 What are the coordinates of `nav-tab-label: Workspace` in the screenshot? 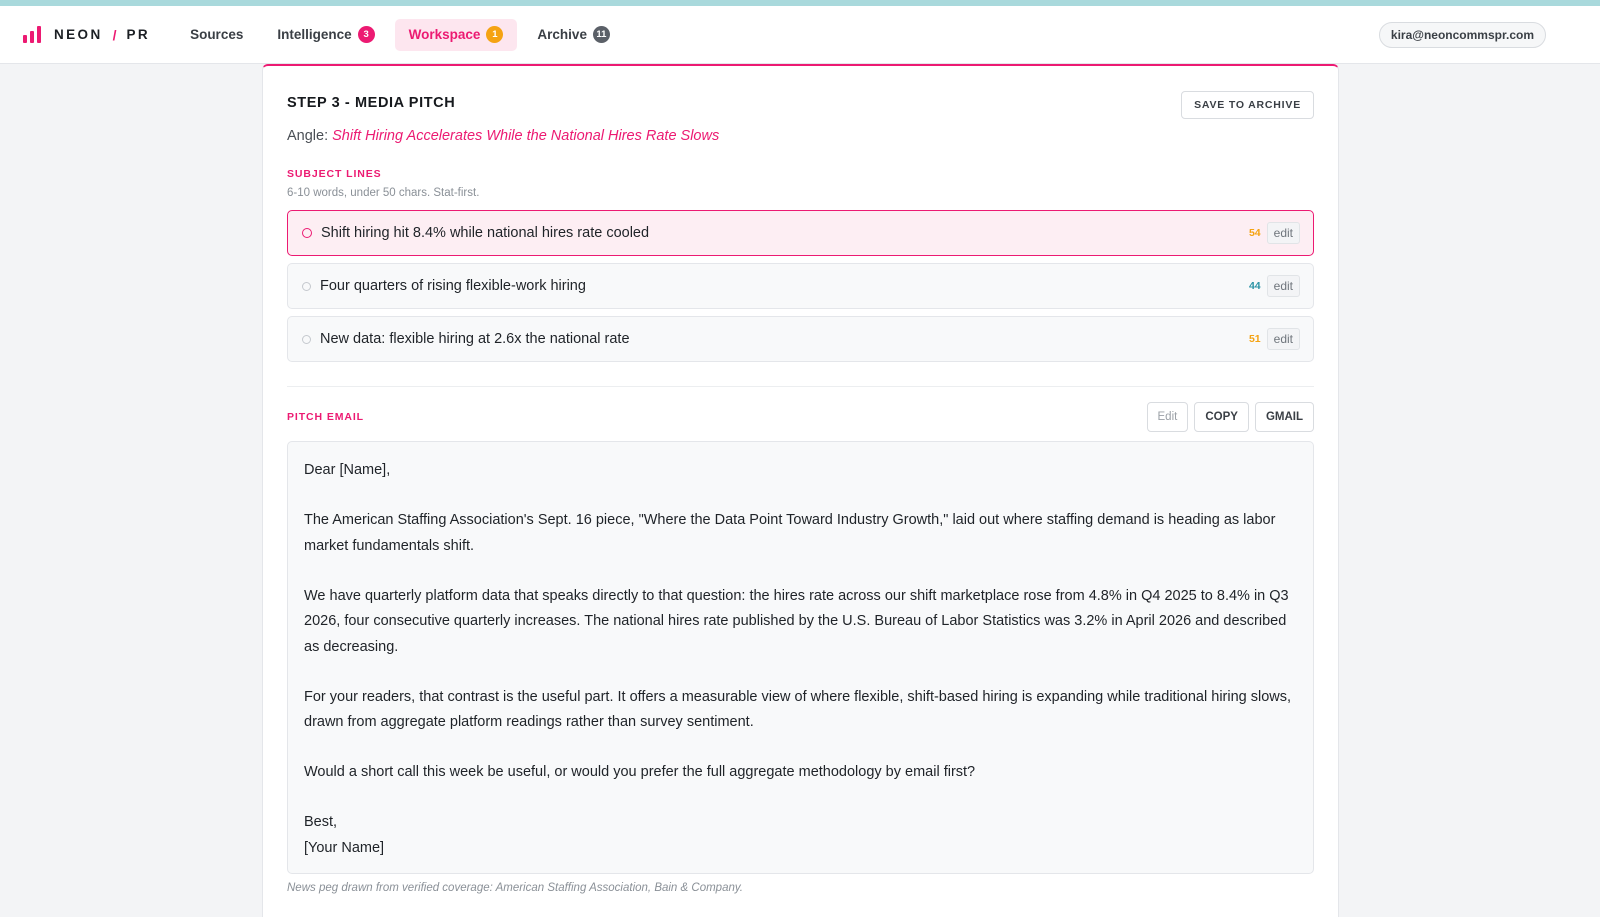 It's located at (444, 34).